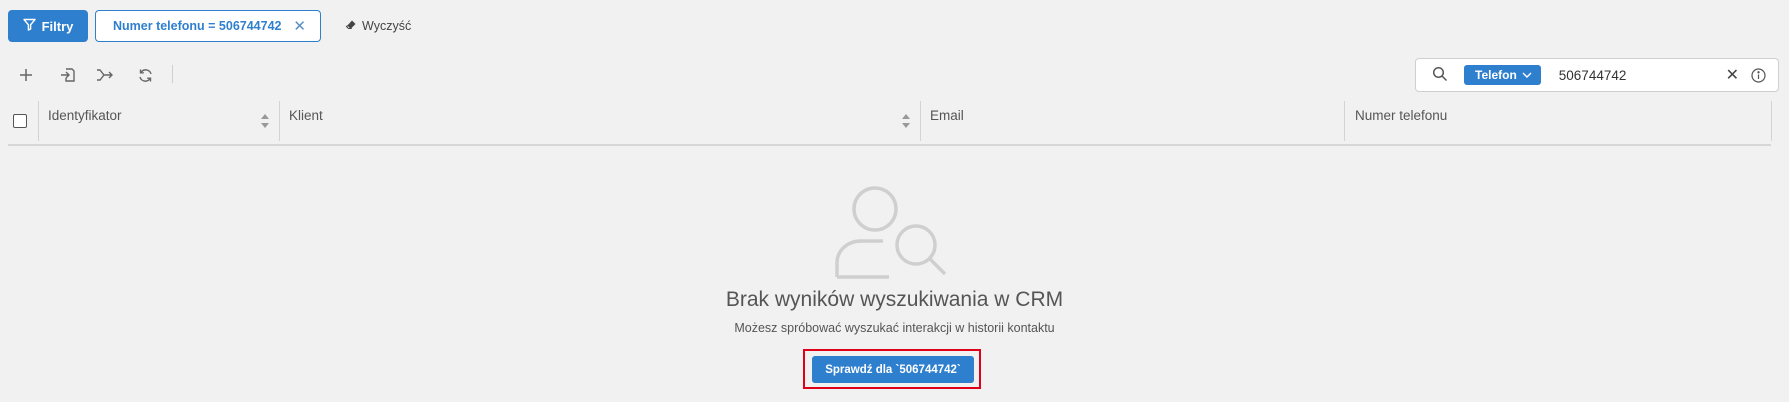 This screenshot has width=1789, height=402. I want to click on search-type-dropdown: Telefon, so click(1502, 75).